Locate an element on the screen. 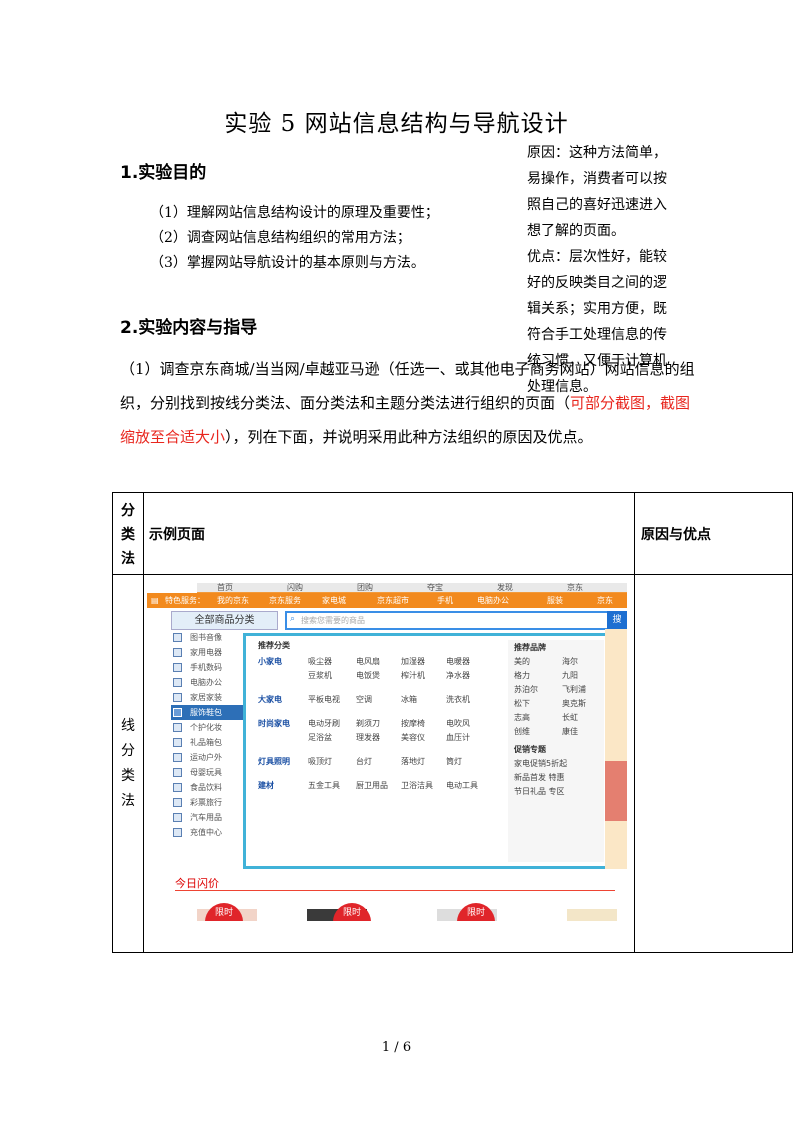 This screenshot has width=793, height=1122. category-item: 汽车用品 is located at coordinates (211, 817).